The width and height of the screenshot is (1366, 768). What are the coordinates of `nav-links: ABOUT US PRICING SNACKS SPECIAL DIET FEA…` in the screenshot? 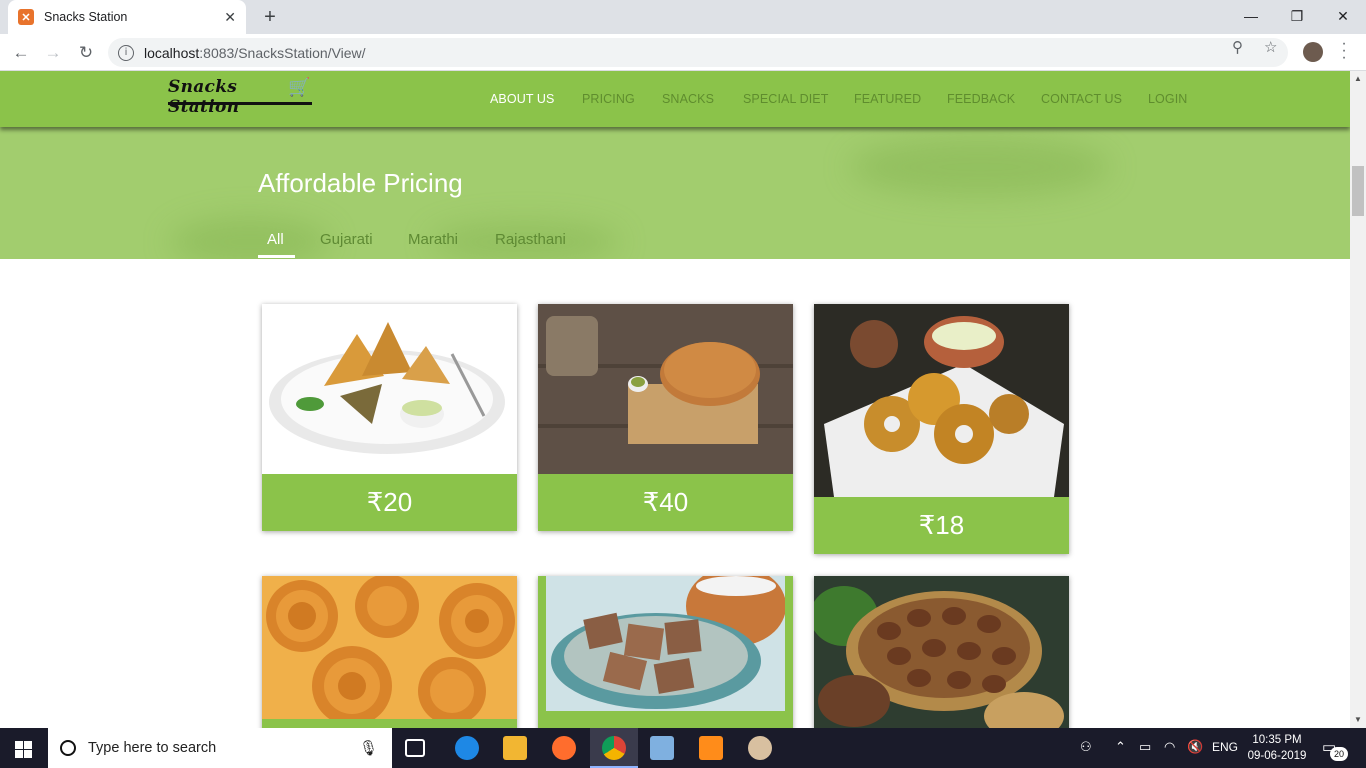 It's located at (675, 100).